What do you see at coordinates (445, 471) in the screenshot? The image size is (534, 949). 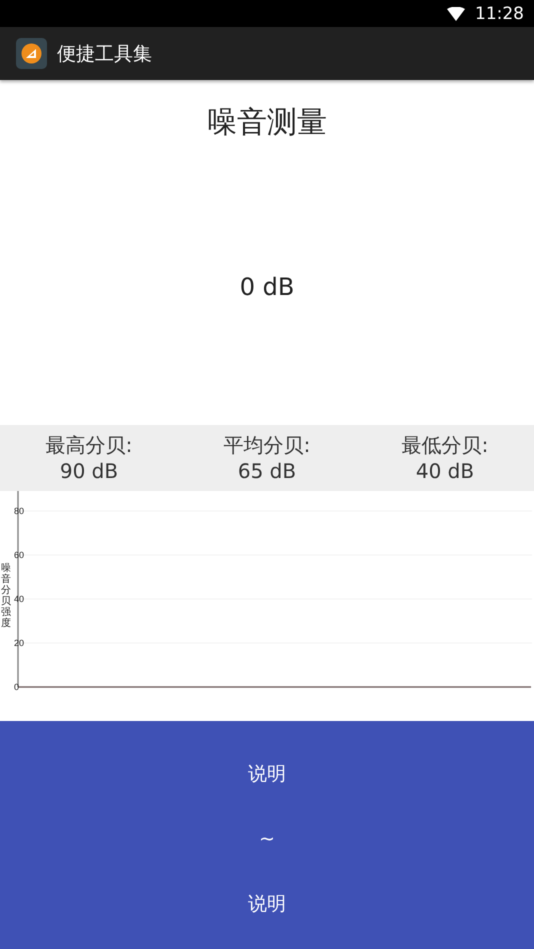 I see `stat-value: 40 dB` at bounding box center [445, 471].